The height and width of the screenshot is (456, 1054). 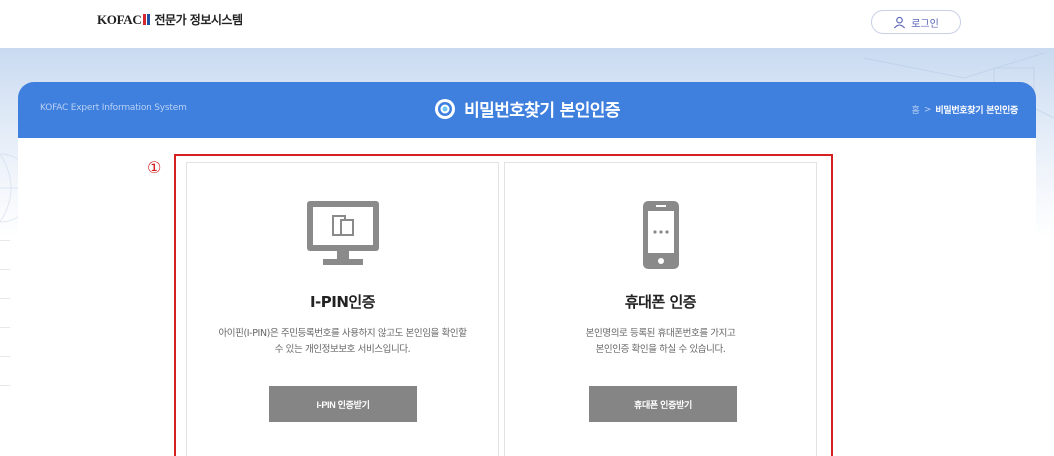 What do you see at coordinates (660, 302) in the screenshot?
I see `phone-card-title: 휴대폰 인증` at bounding box center [660, 302].